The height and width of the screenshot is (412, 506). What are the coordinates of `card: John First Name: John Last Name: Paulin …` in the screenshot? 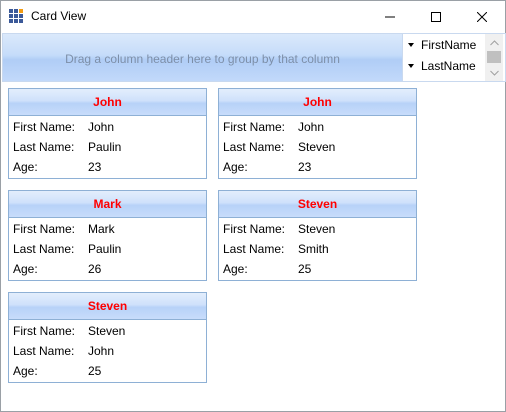 It's located at (107, 133).